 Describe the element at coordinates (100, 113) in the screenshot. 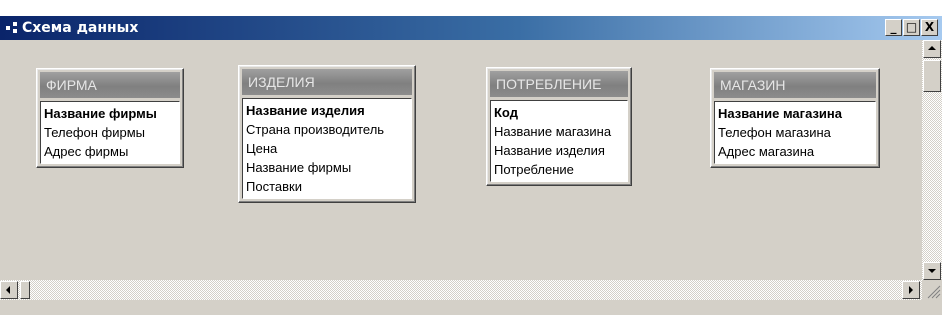

I see `selected-field: Название фирмы` at that location.